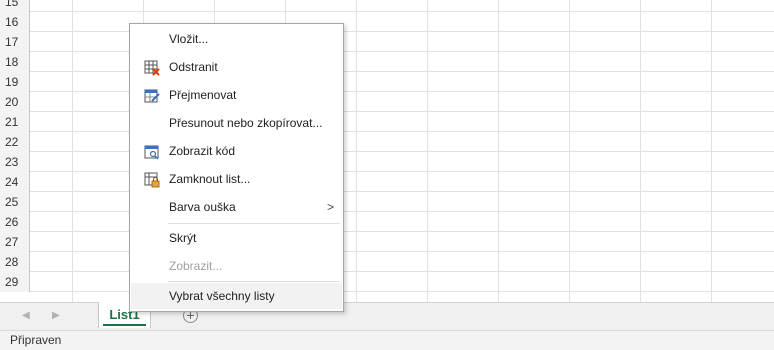 Image resolution: width=774 pixels, height=350 pixels. What do you see at coordinates (387, 42) in the screenshot?
I see `grid-row: 17` at bounding box center [387, 42].